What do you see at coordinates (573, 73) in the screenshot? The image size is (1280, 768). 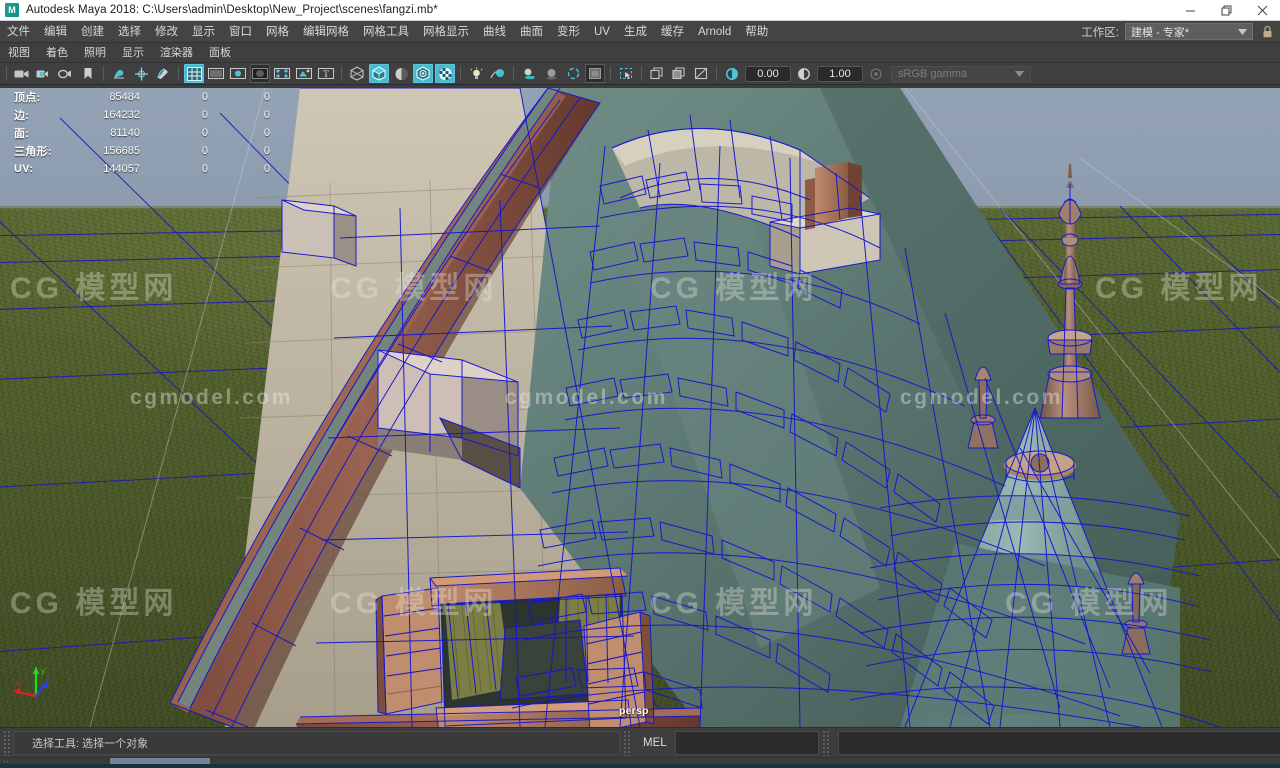 I see `motion-blur-icon` at bounding box center [573, 73].